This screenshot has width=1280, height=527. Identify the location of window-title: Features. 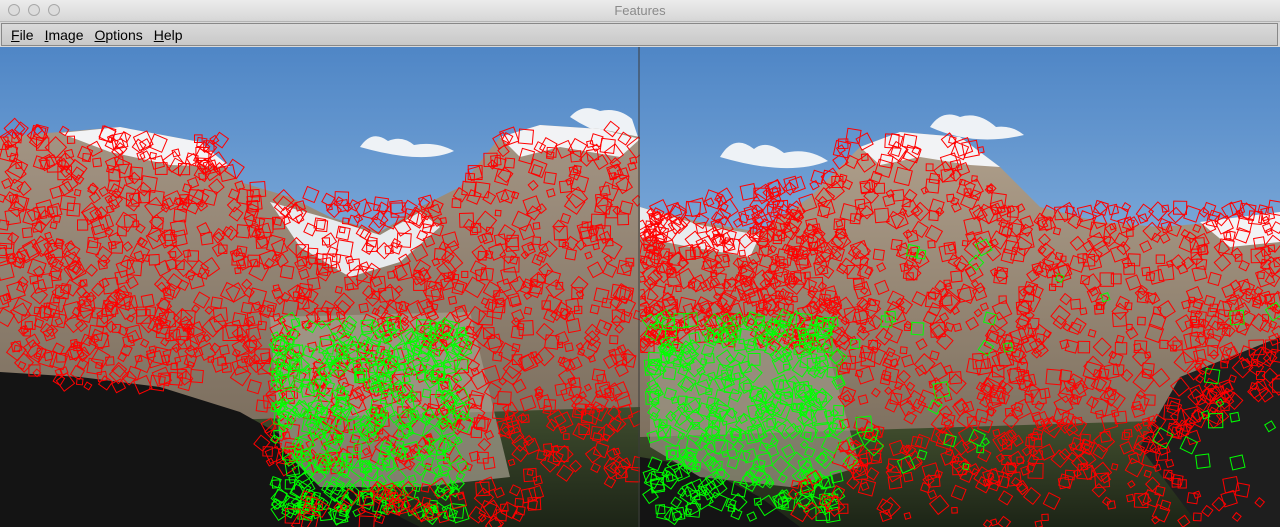
(640, 10).